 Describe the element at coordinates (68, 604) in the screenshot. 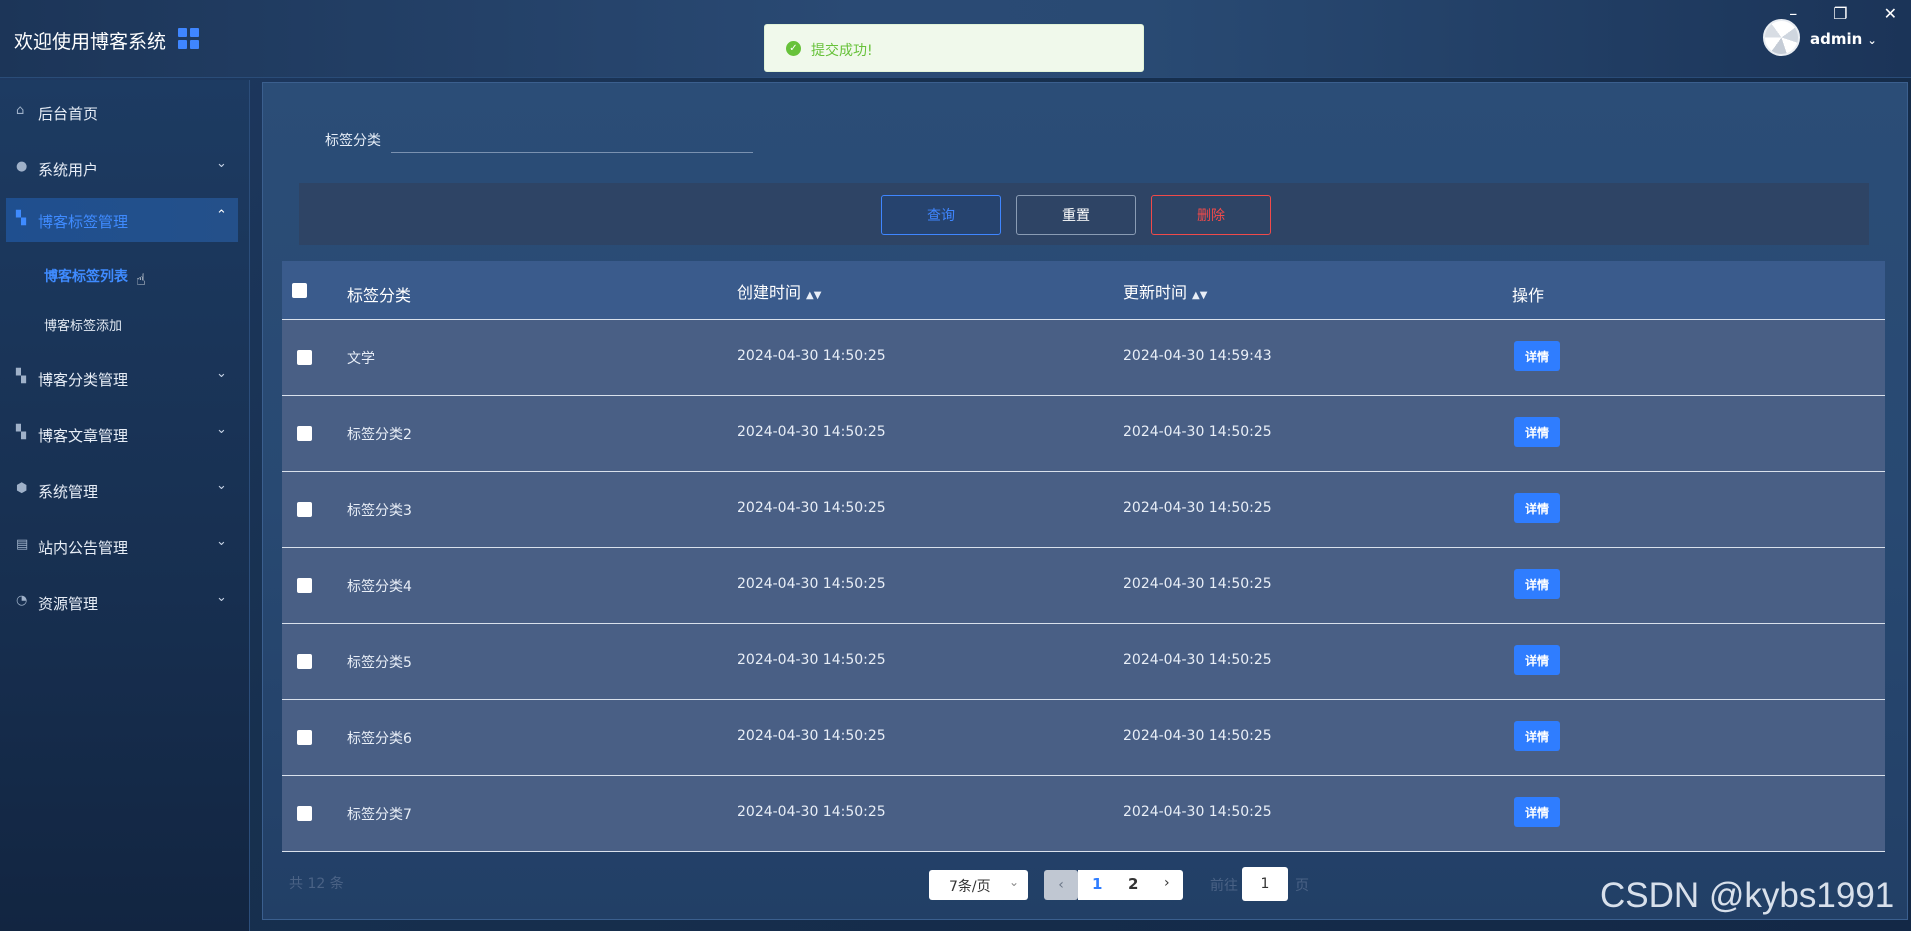

I see `sidebar-item-label: 资源管理` at that location.